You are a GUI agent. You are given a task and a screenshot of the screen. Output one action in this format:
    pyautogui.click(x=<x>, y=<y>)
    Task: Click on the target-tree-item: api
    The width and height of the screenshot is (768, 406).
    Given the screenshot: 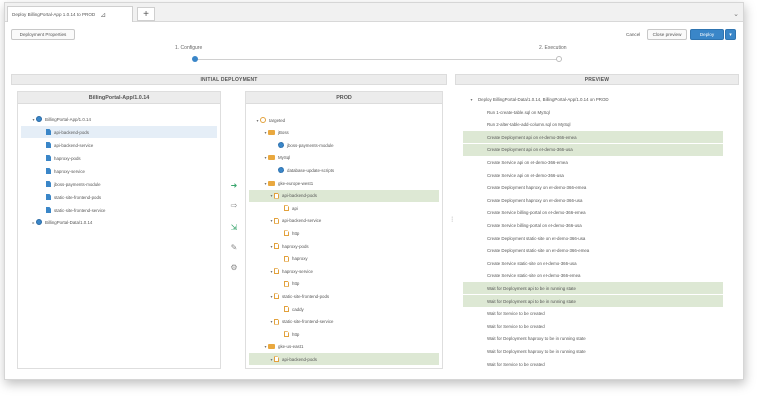 What is the action you would take?
    pyautogui.click(x=344, y=208)
    